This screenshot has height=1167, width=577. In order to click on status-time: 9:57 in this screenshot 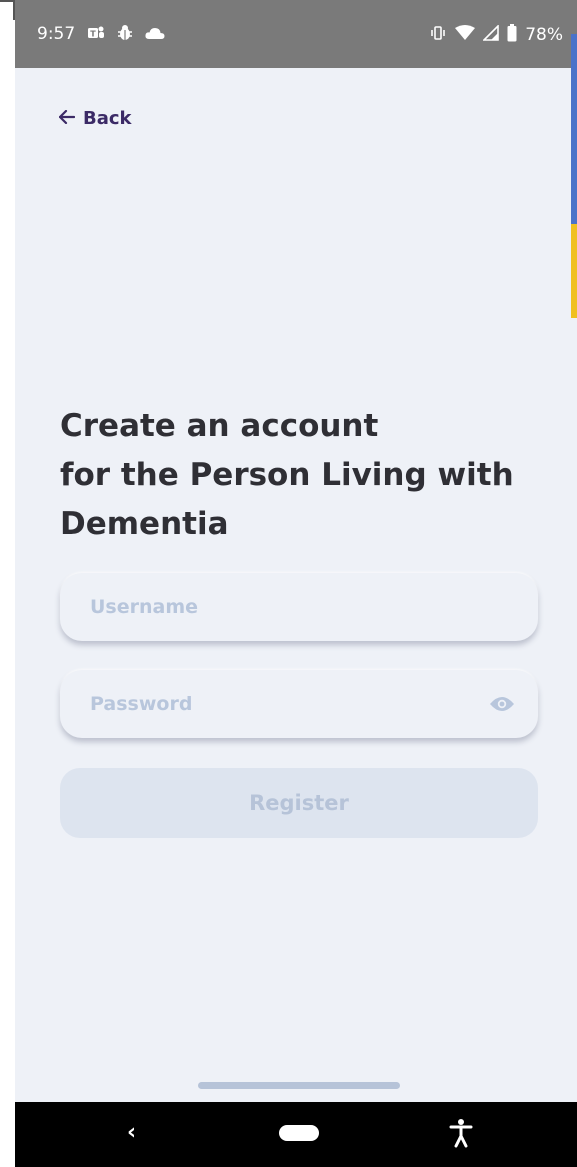, I will do `click(56, 34)`.